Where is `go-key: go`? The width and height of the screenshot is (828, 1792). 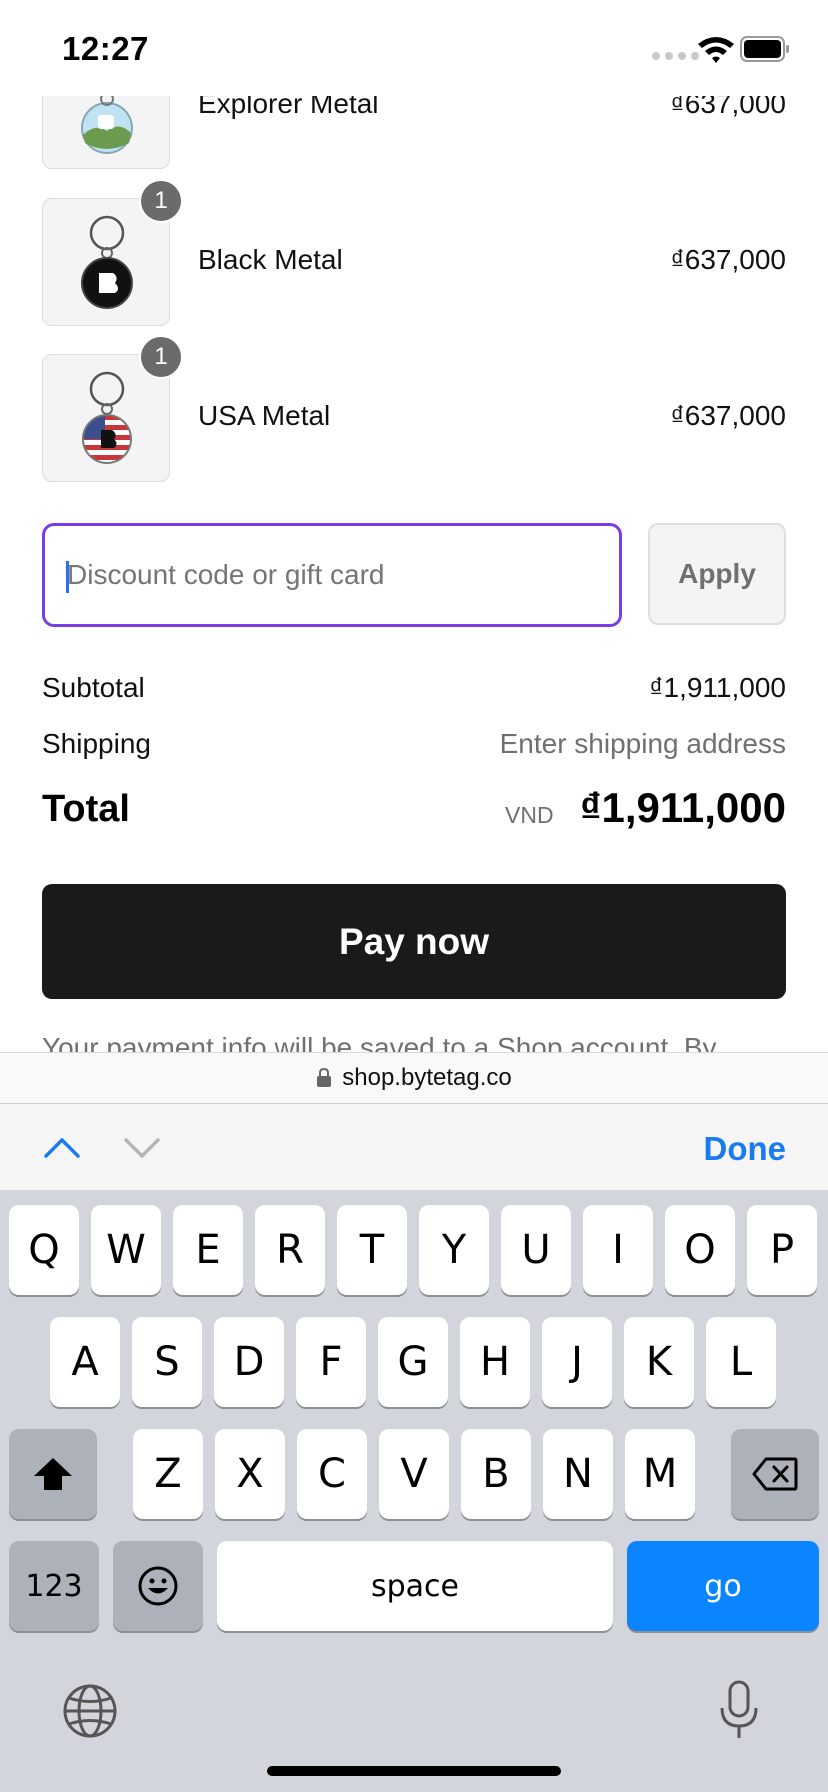 go-key: go is located at coordinates (723, 1586).